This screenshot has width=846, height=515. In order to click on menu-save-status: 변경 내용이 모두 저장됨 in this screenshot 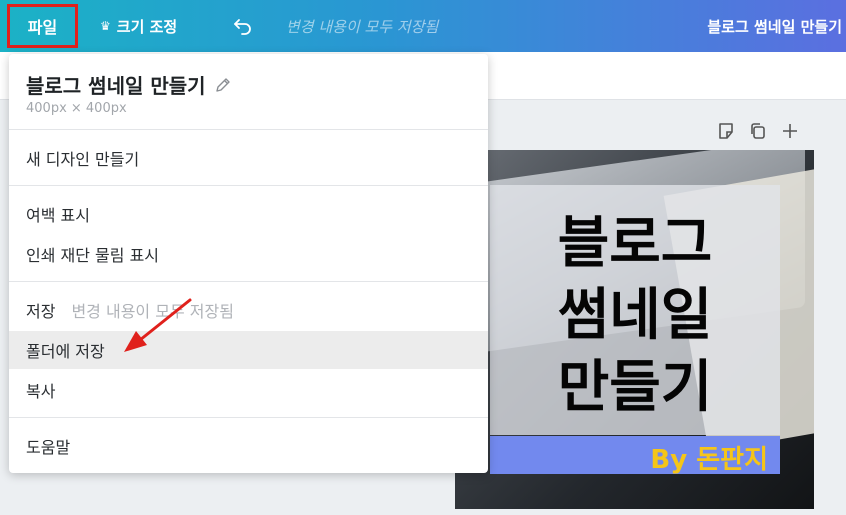, I will do `click(152, 311)`.